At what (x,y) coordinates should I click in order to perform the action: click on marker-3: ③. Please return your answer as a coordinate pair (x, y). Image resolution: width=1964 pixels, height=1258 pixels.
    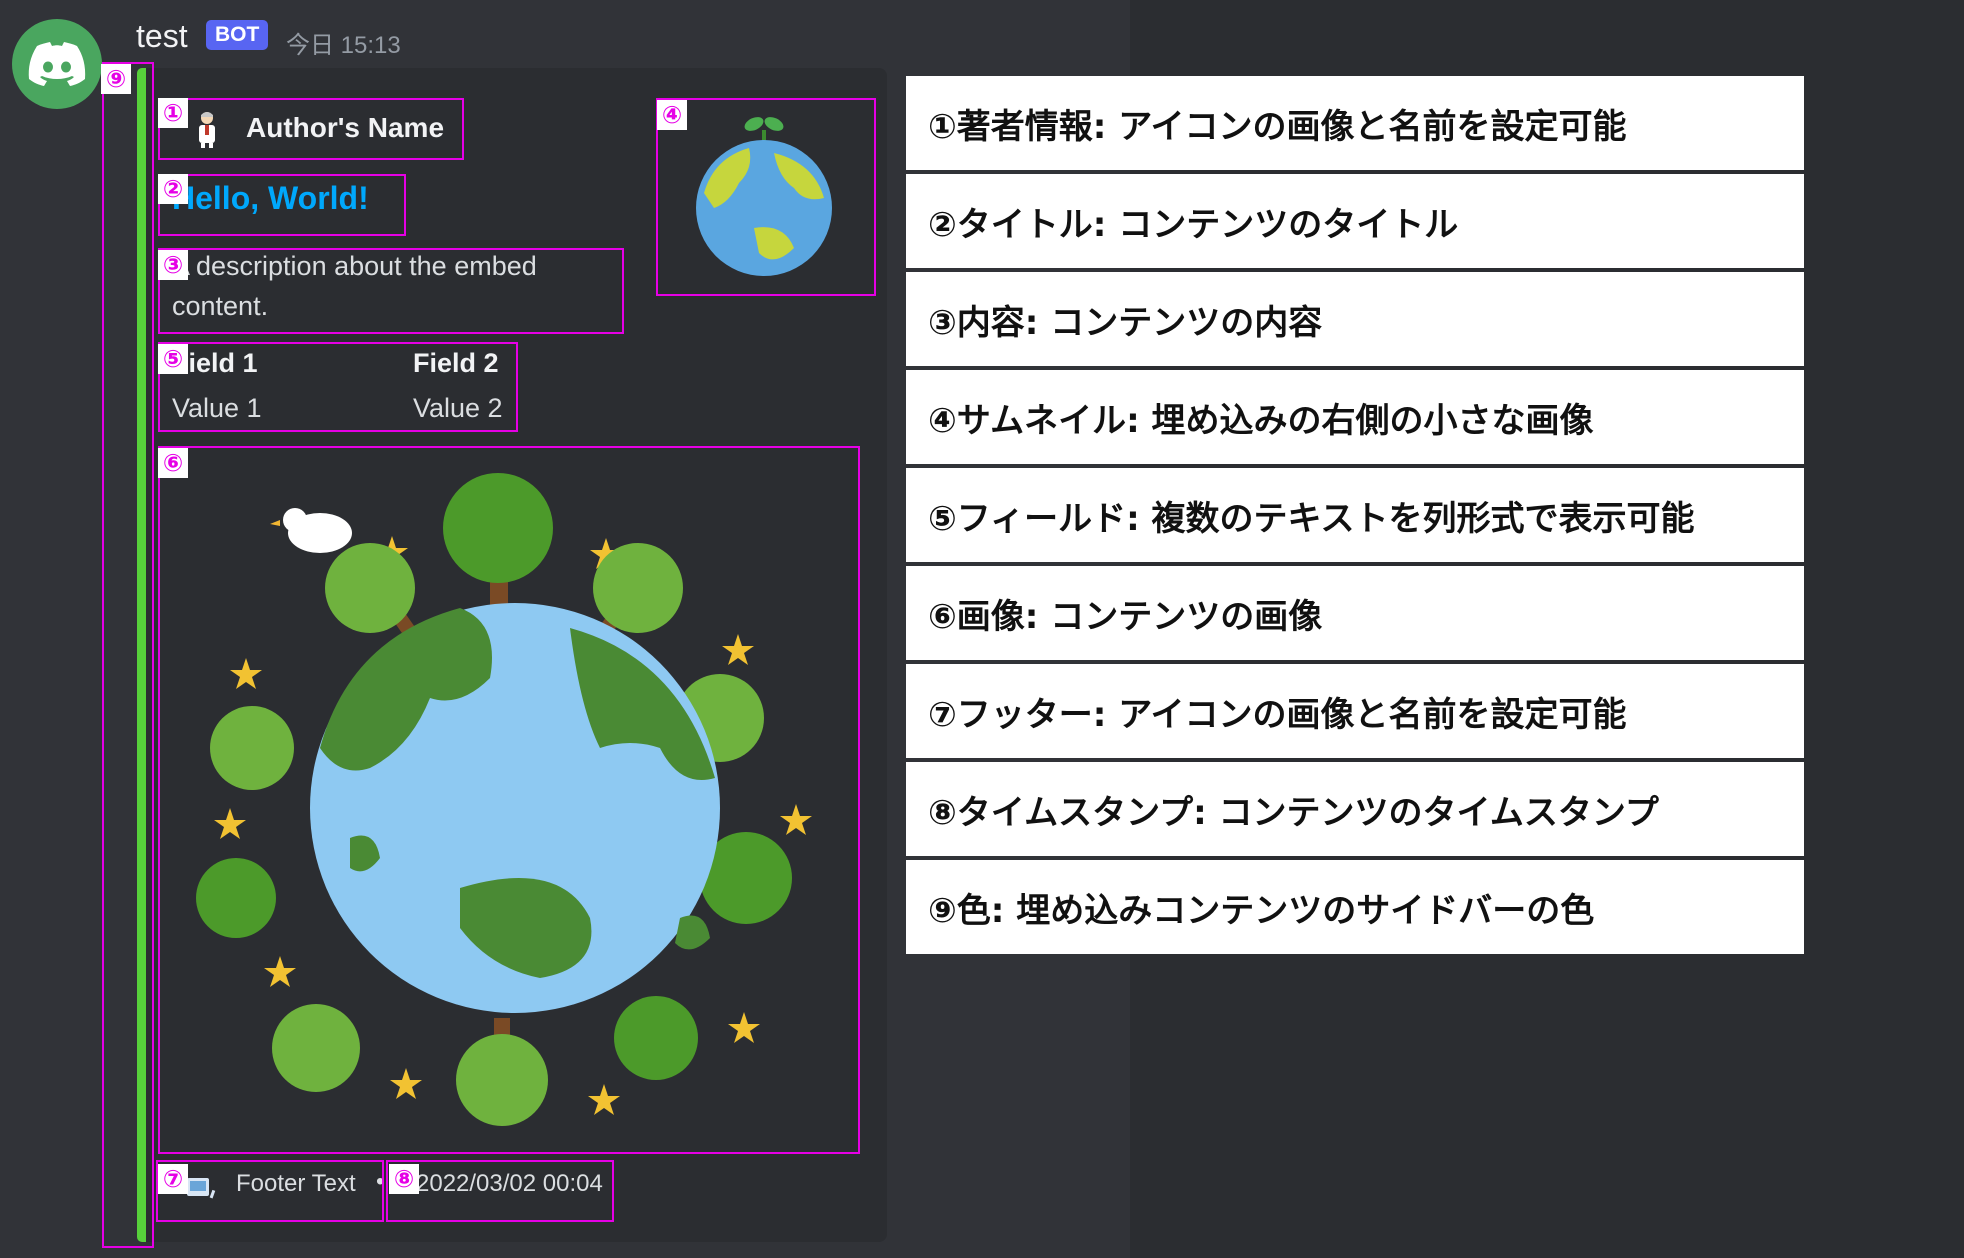
    Looking at the image, I should click on (173, 265).